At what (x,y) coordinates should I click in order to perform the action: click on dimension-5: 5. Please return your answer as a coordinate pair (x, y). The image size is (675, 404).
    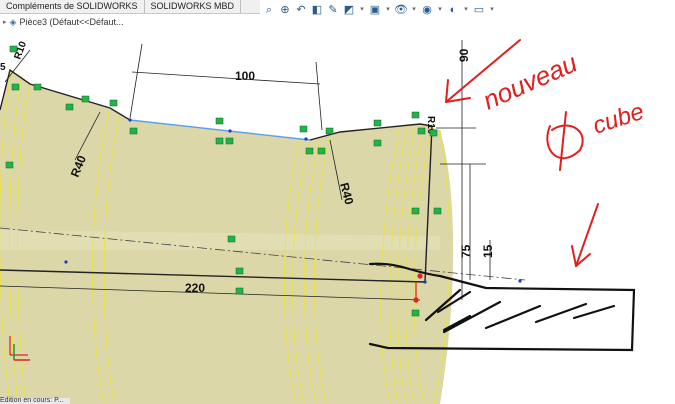
    Looking at the image, I should click on (3, 67).